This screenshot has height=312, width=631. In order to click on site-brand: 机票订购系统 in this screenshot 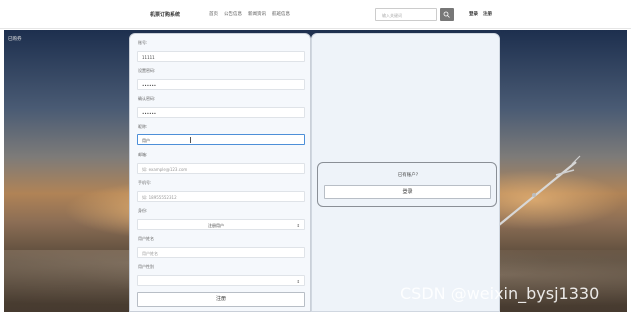, I will do `click(165, 14)`.